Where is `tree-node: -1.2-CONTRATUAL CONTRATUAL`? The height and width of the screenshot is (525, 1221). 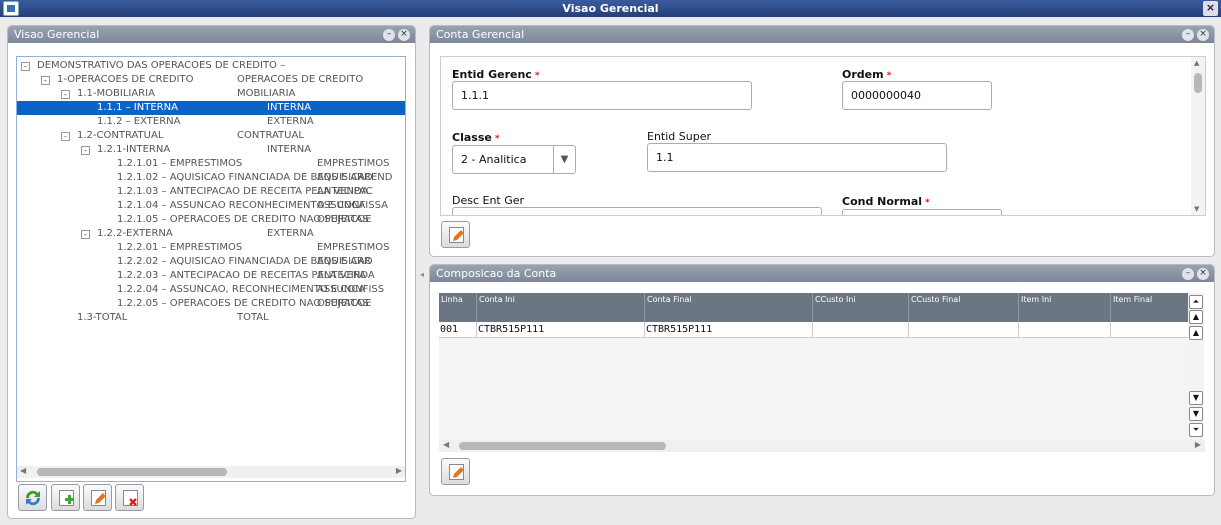 tree-node: -1.2-CONTRATUAL CONTRATUAL is located at coordinates (211, 136).